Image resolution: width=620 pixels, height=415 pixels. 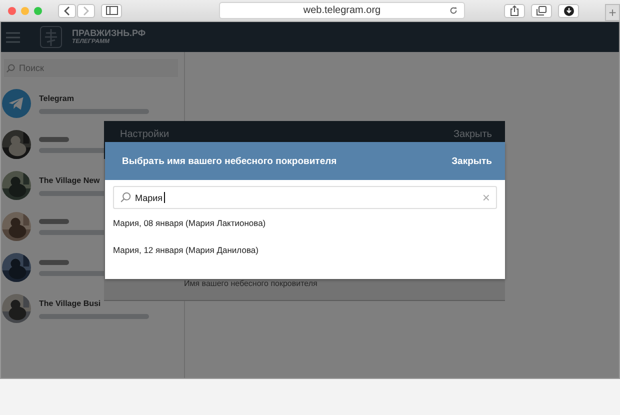 I want to click on sidebar-button, so click(x=111, y=11).